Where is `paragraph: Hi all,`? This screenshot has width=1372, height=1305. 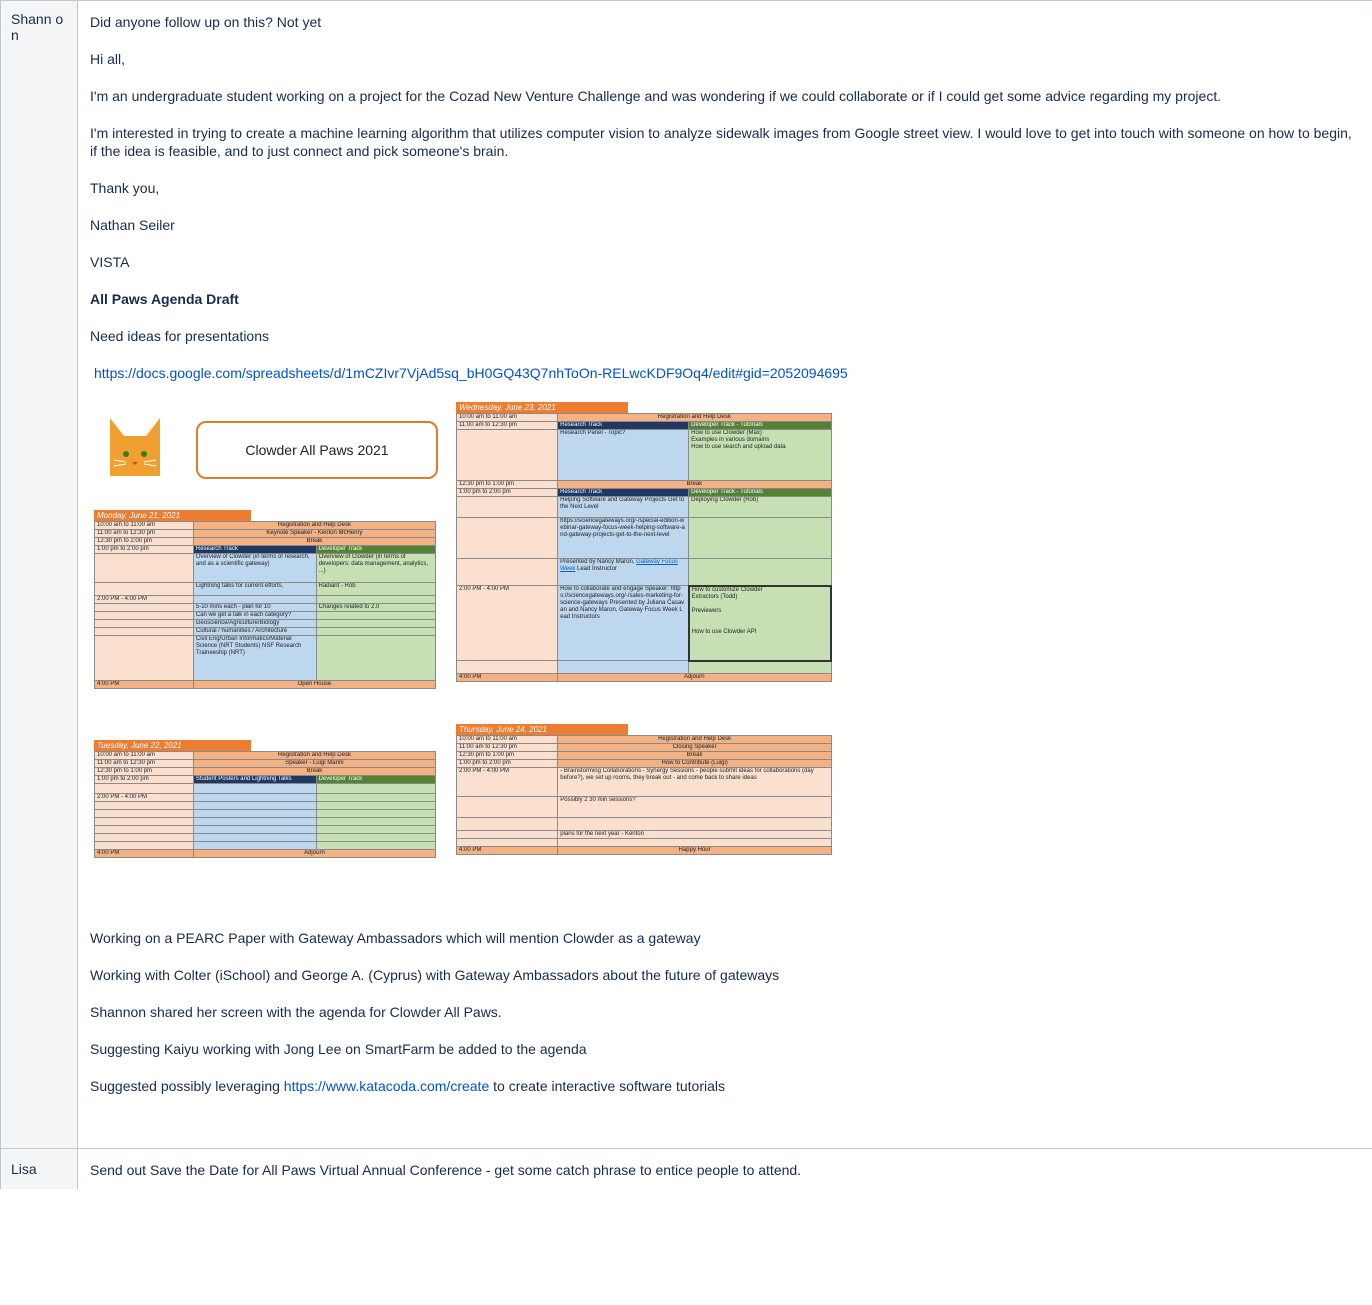
paragraph: Hi all, is located at coordinates (108, 59).